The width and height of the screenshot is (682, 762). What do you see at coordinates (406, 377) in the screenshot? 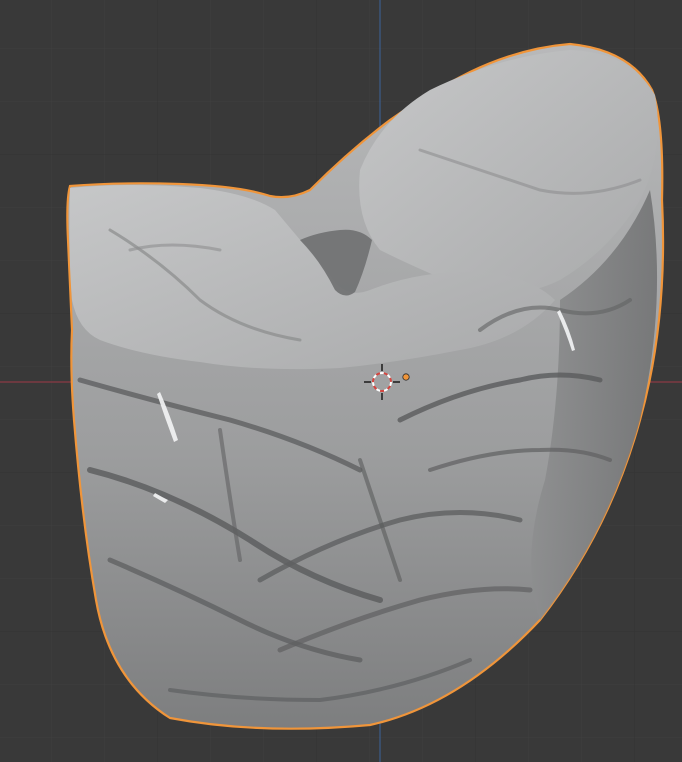
I see `origin-dot-icon` at bounding box center [406, 377].